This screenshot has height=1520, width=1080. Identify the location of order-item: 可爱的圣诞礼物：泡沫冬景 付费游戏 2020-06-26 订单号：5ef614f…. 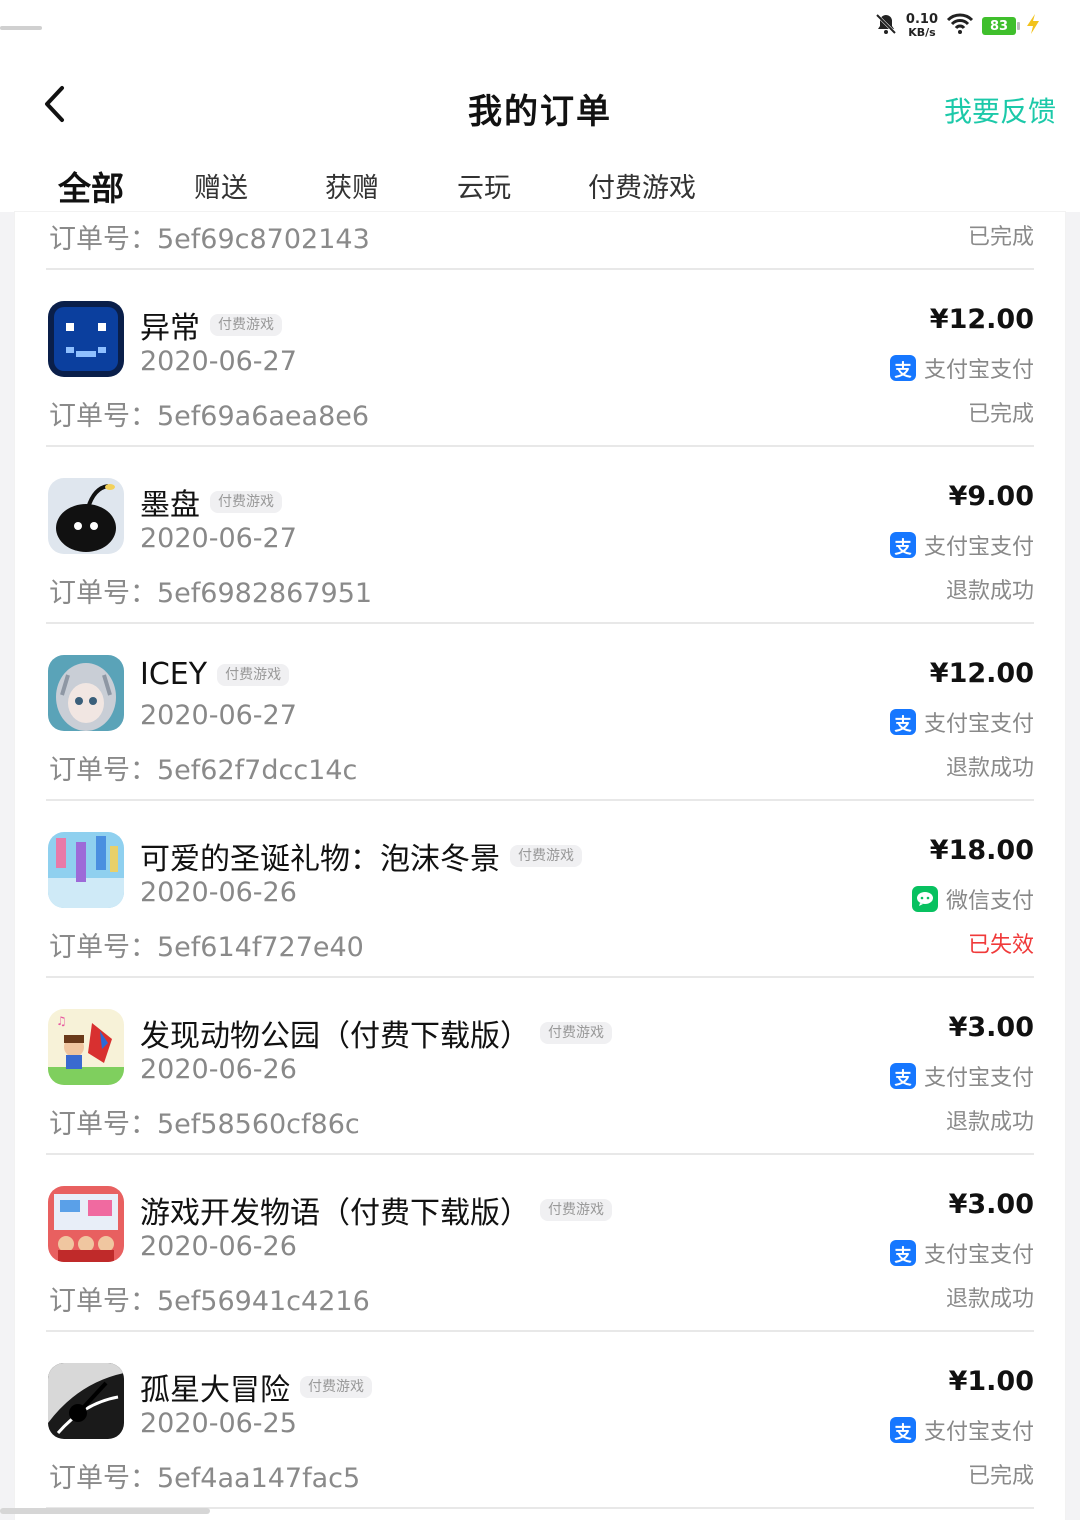
(540, 889).